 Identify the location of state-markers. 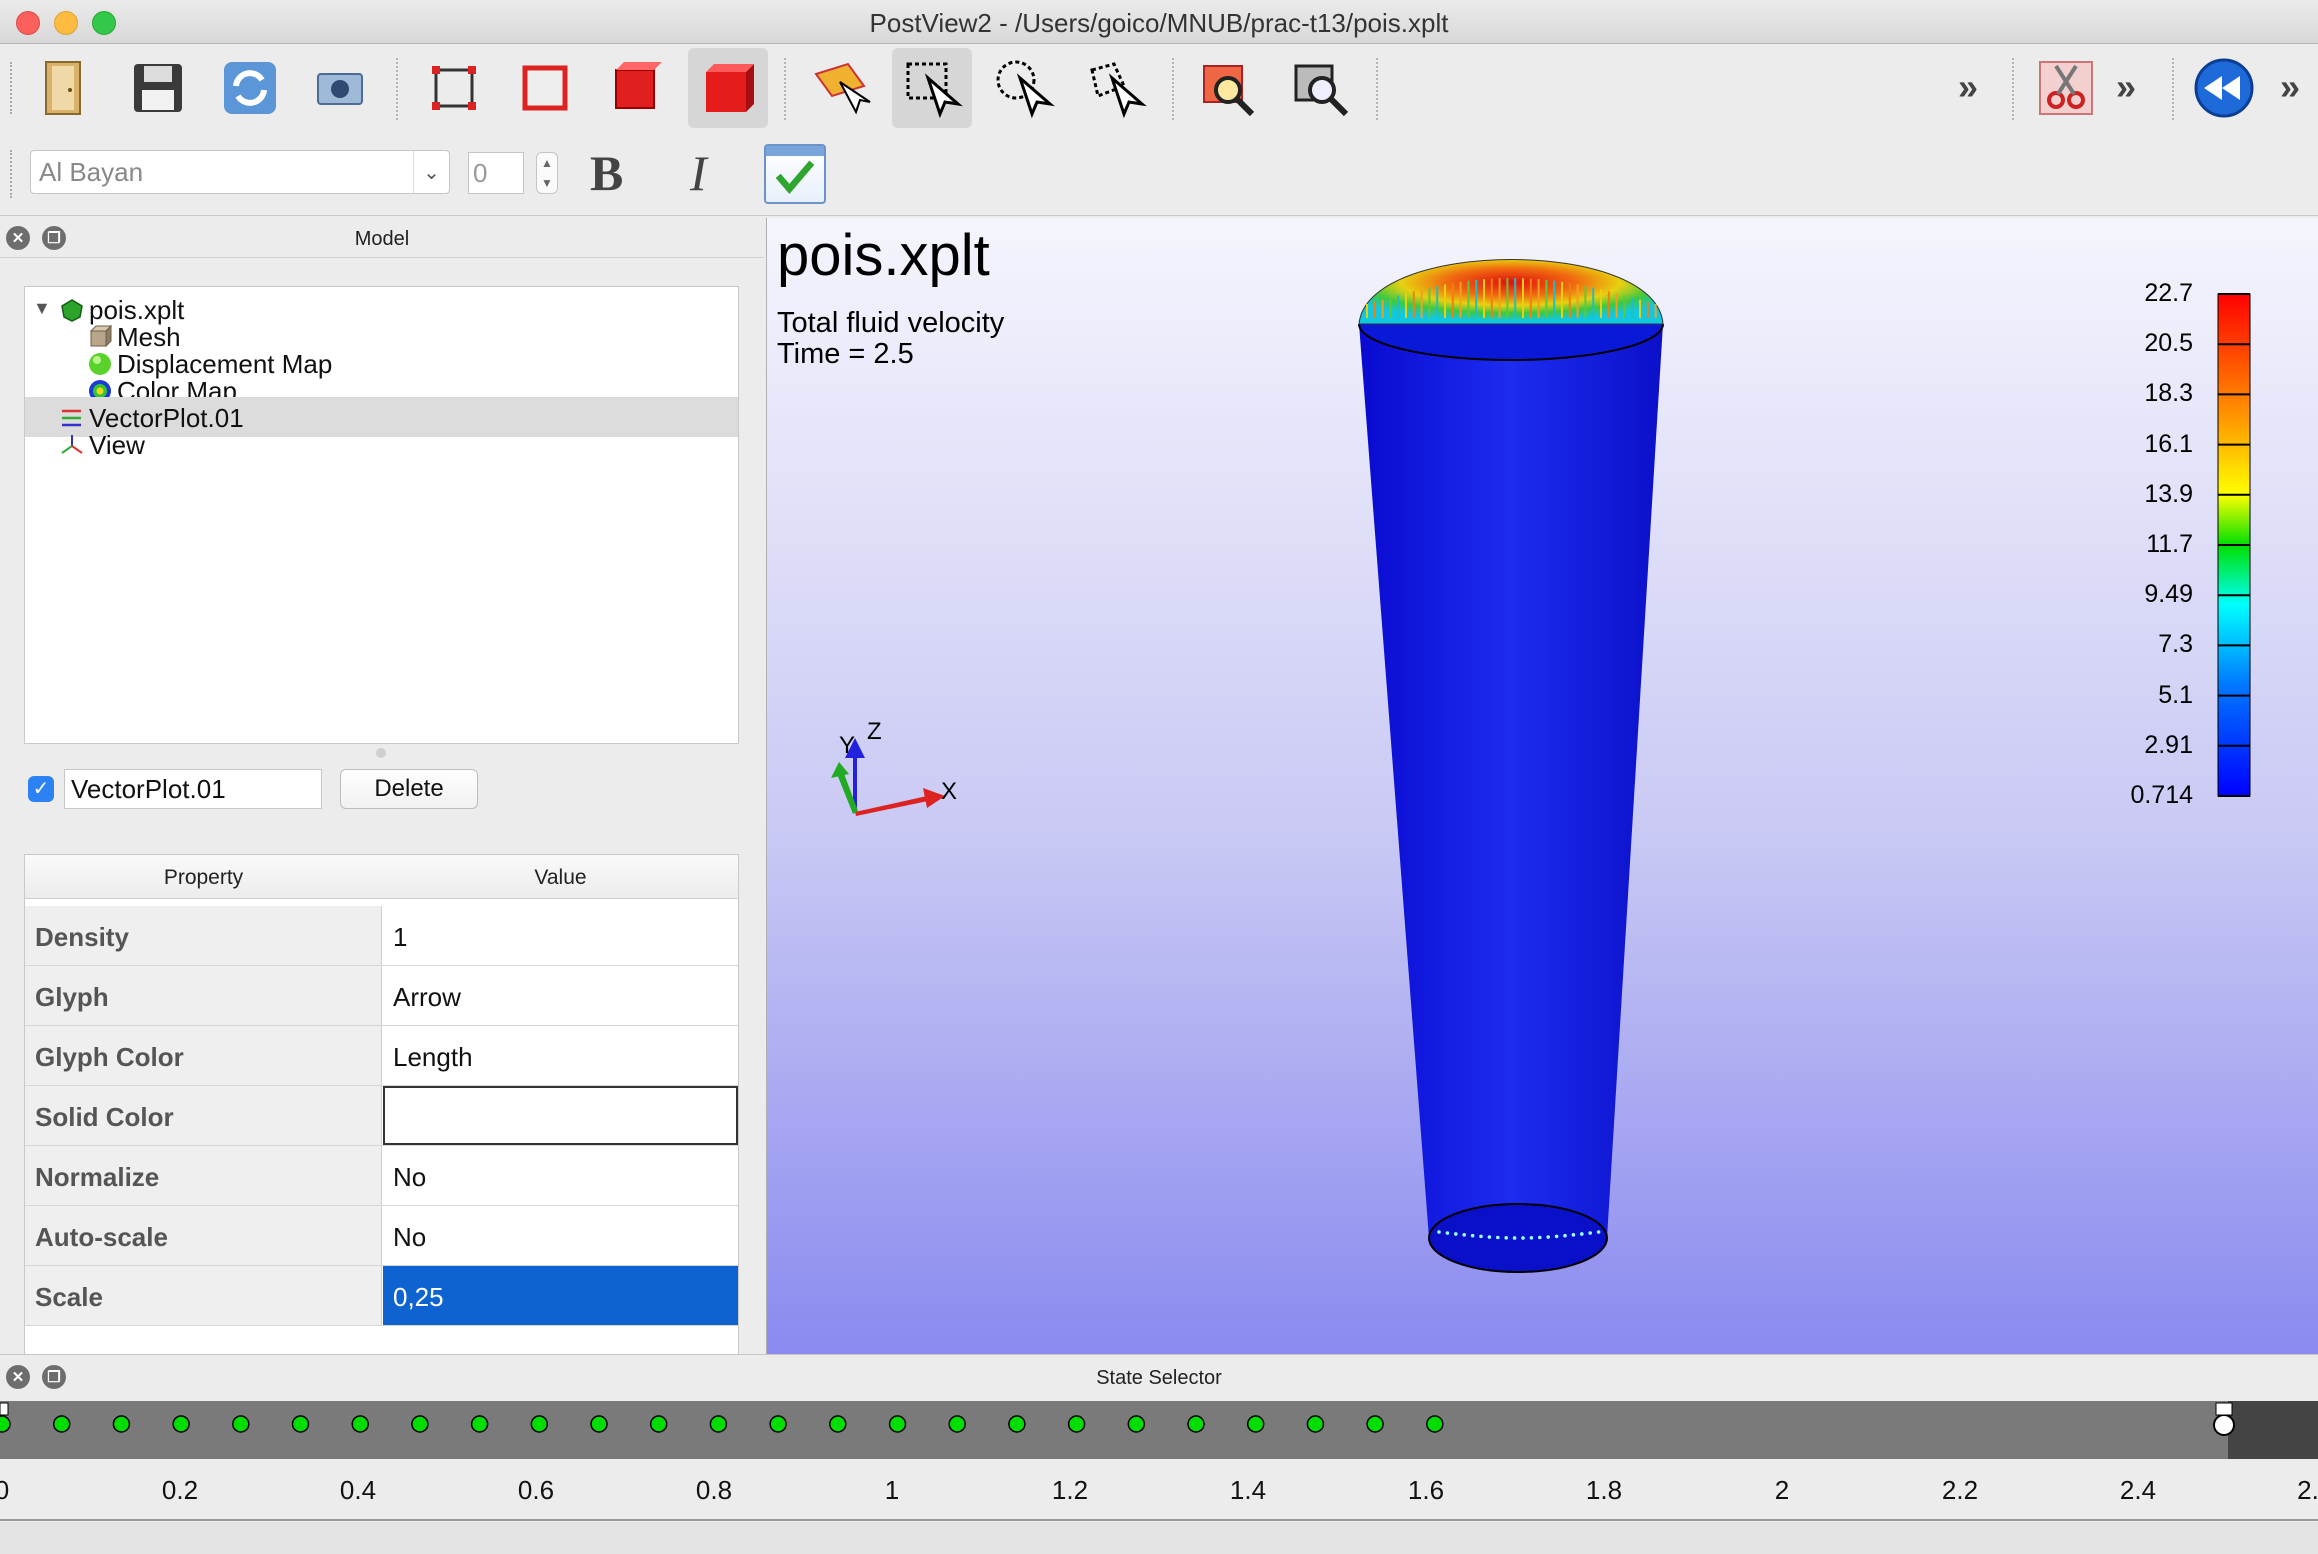
(1159, 1430).